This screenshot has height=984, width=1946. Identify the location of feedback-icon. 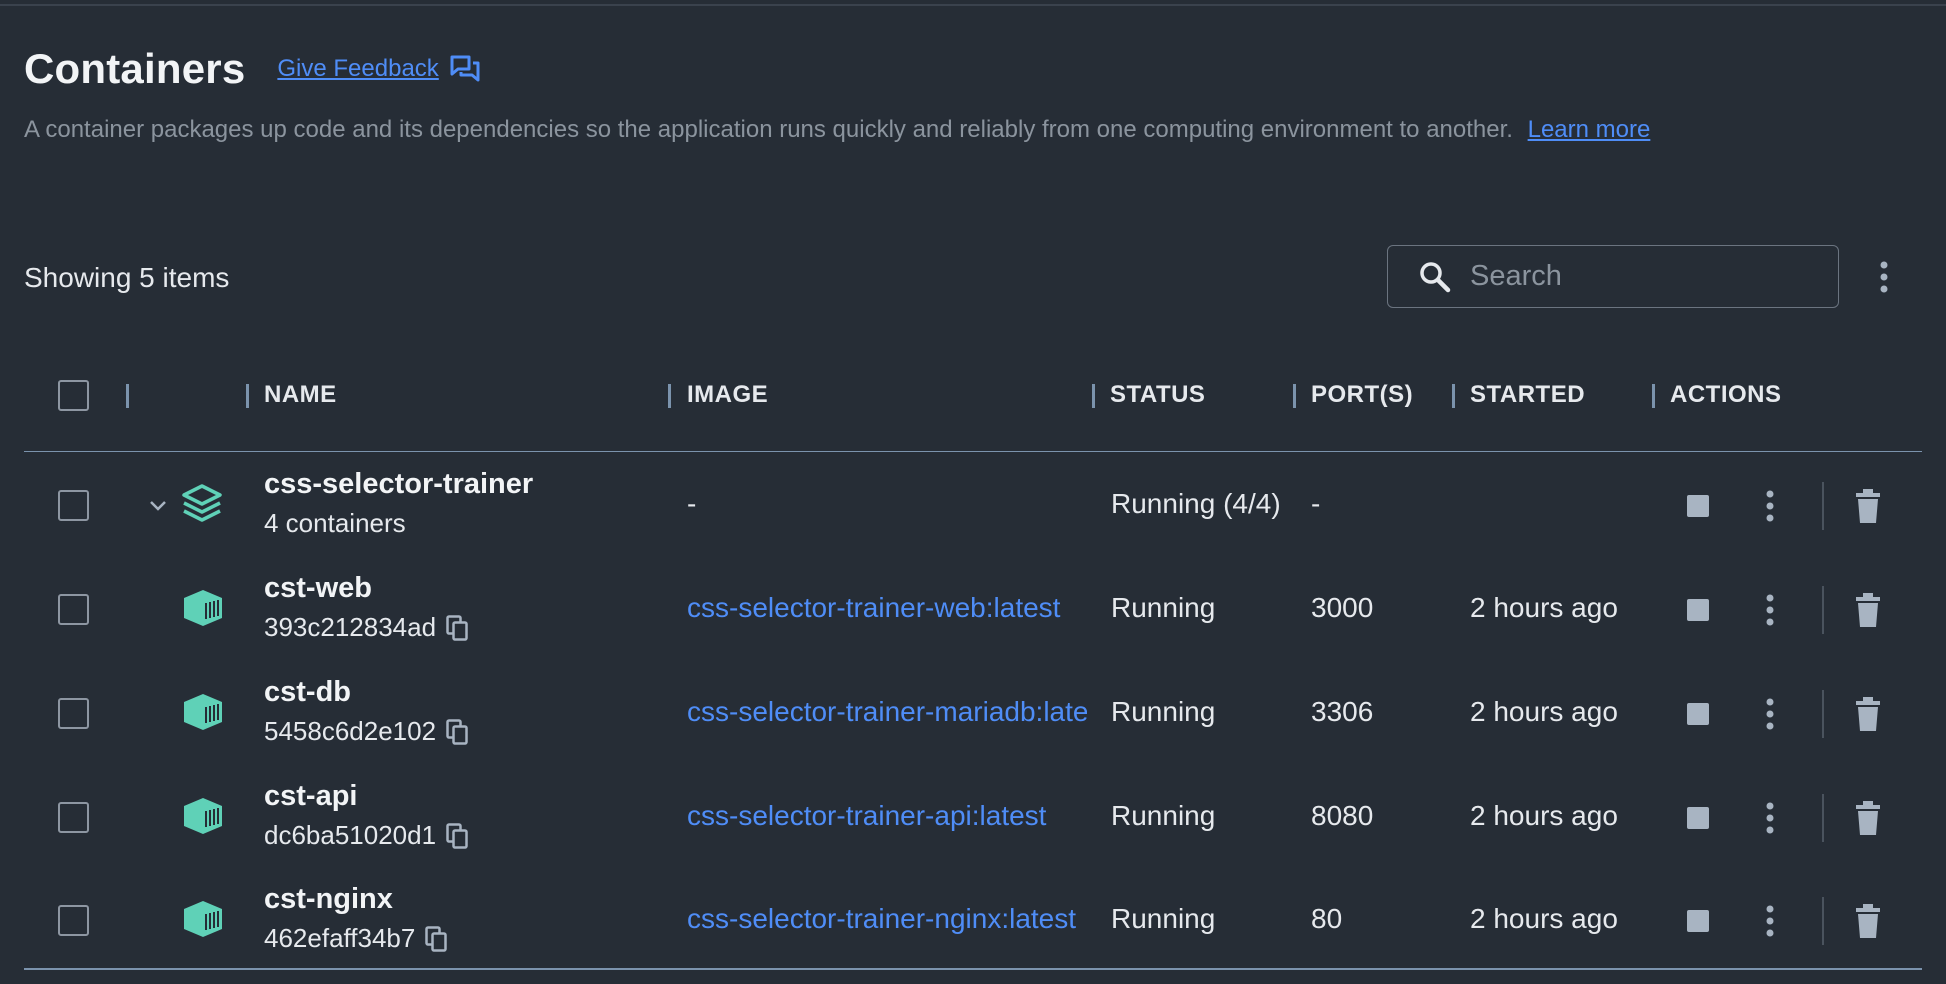
(465, 69).